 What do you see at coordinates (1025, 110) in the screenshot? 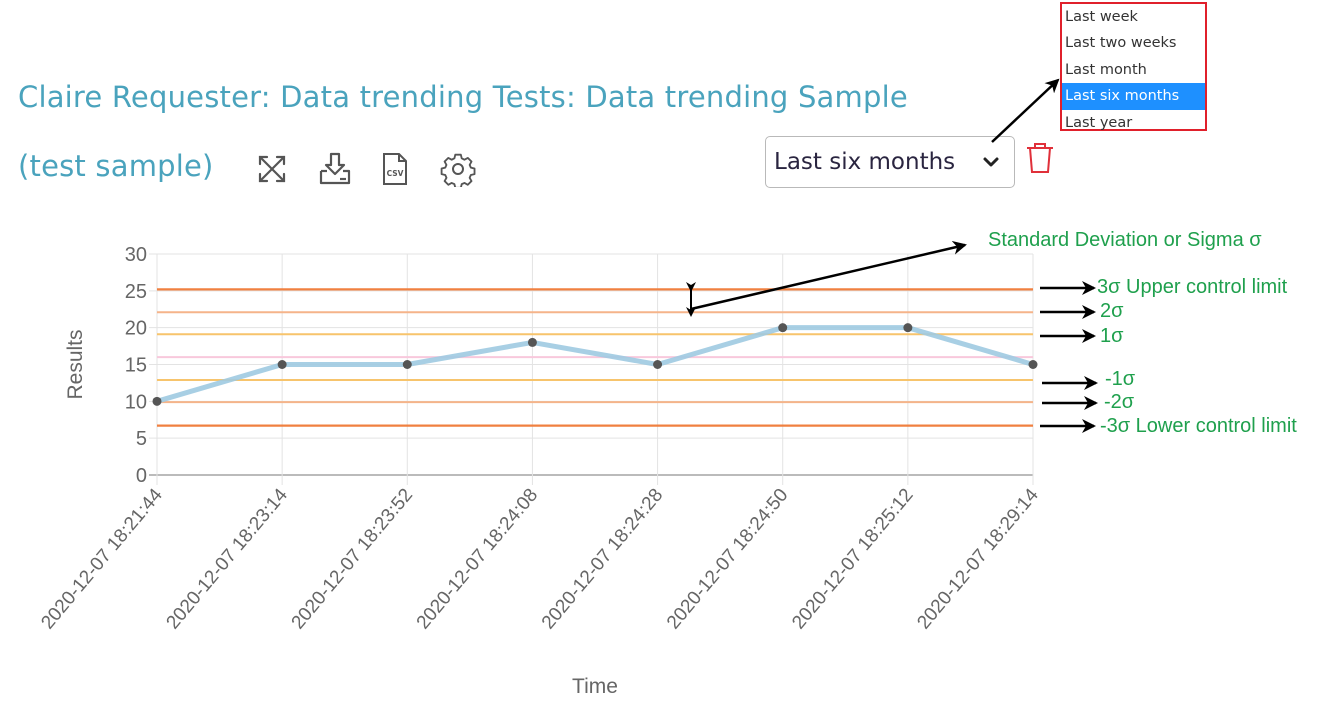
I see `arrow-to-dropdown` at bounding box center [1025, 110].